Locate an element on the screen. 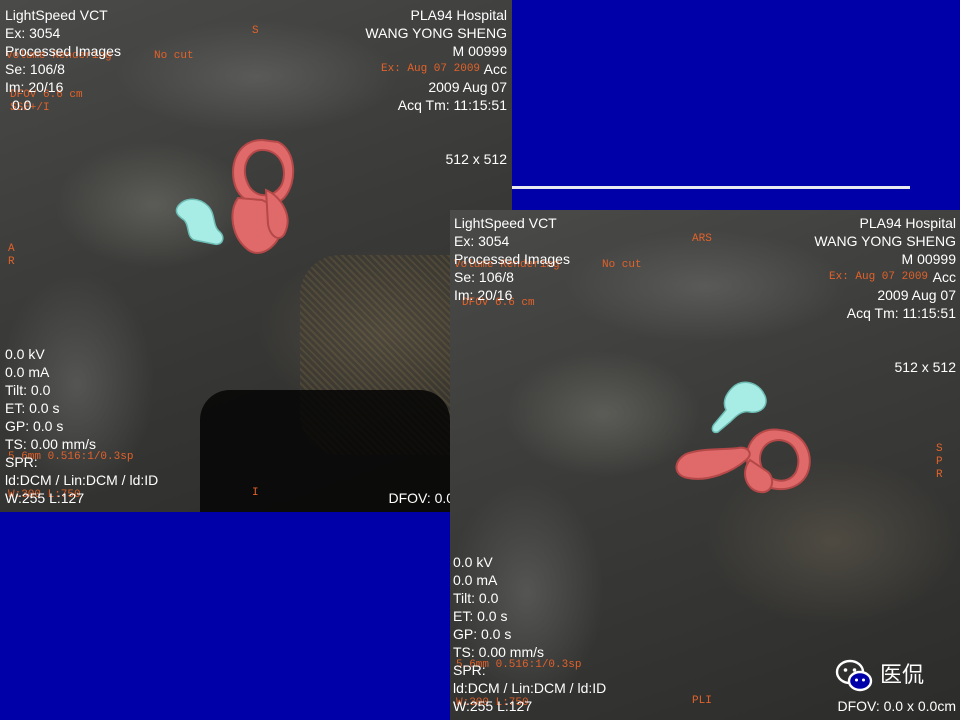  wechat-icon is located at coordinates (854, 675).